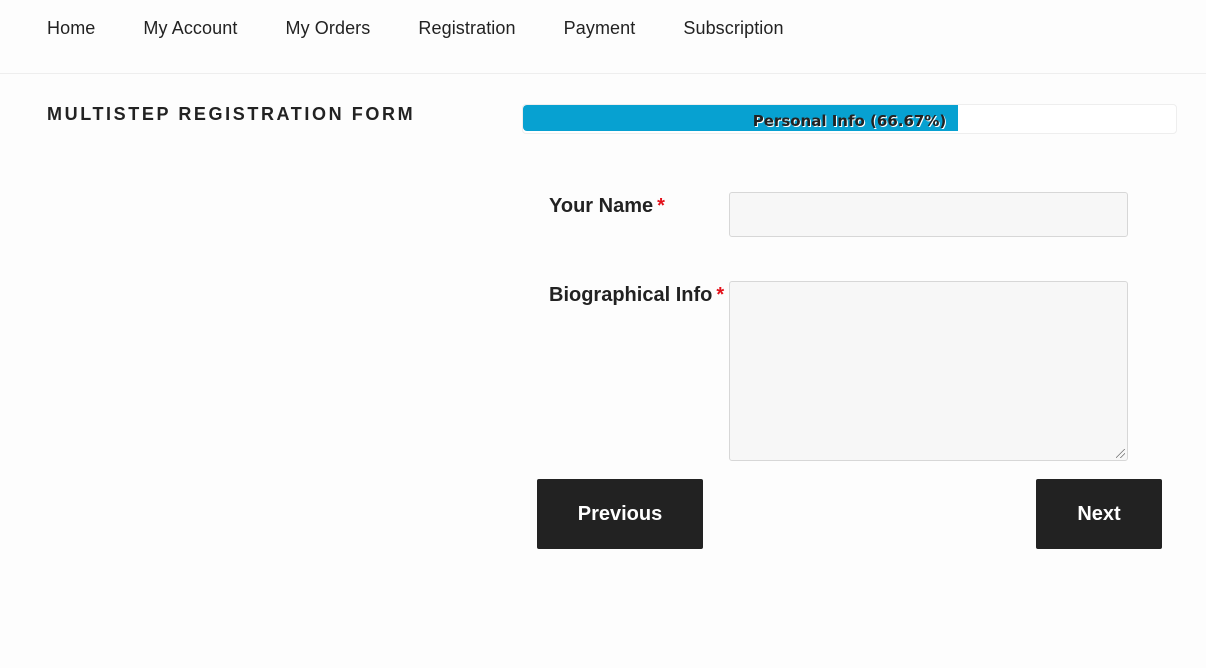 The image size is (1206, 668). What do you see at coordinates (908, 121) in the screenshot?
I see `progress-percent: (66.67%)` at bounding box center [908, 121].